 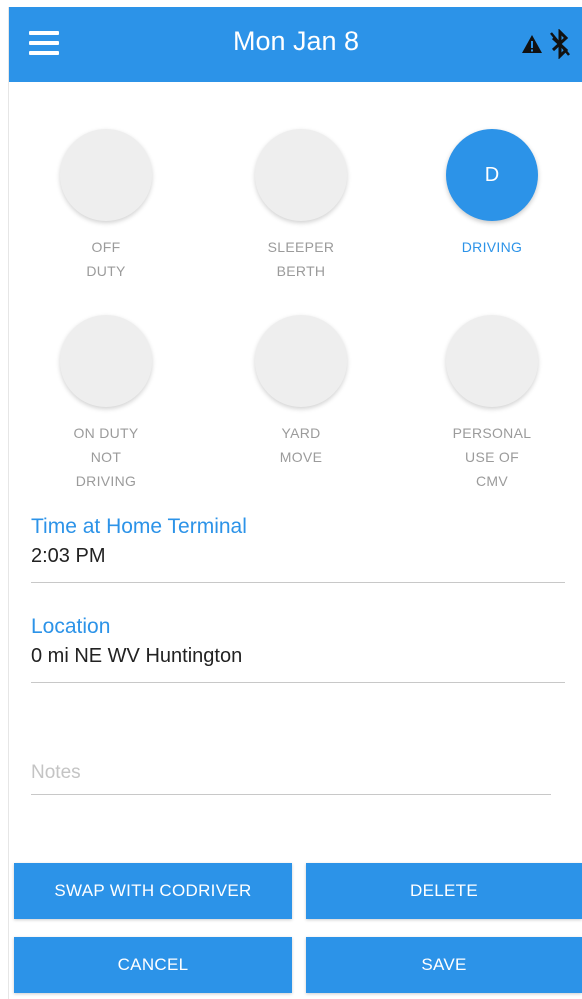 I want to click on status-on-duty-not-driving: ON DUTY NOT DRIVING, so click(x=106, y=404).